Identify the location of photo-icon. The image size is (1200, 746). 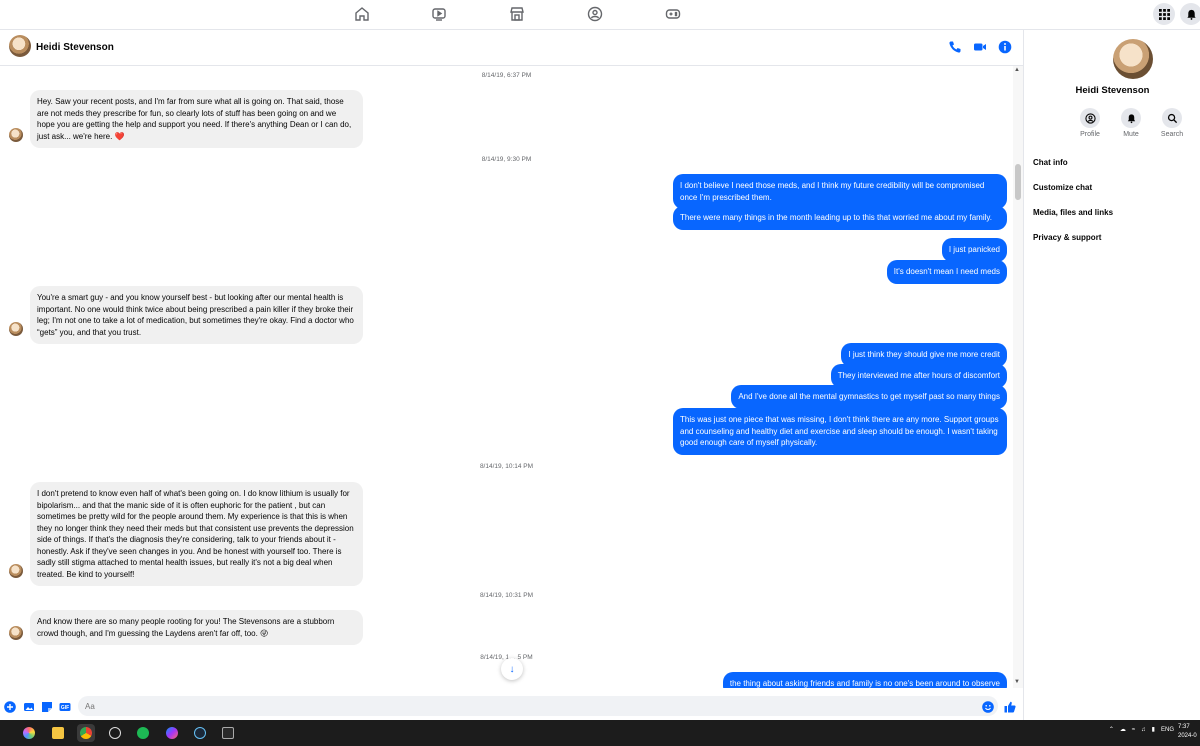
(29, 706).